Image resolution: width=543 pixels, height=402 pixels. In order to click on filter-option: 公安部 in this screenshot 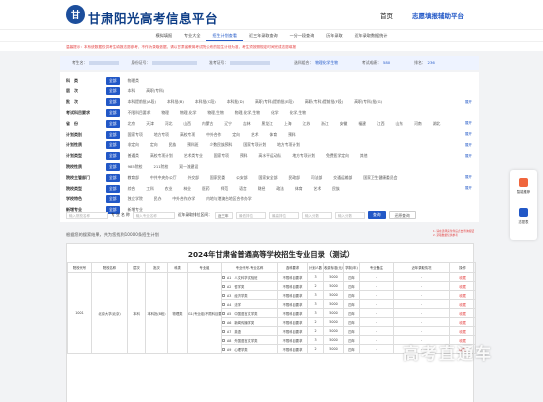, I will do `click(241, 178)`.